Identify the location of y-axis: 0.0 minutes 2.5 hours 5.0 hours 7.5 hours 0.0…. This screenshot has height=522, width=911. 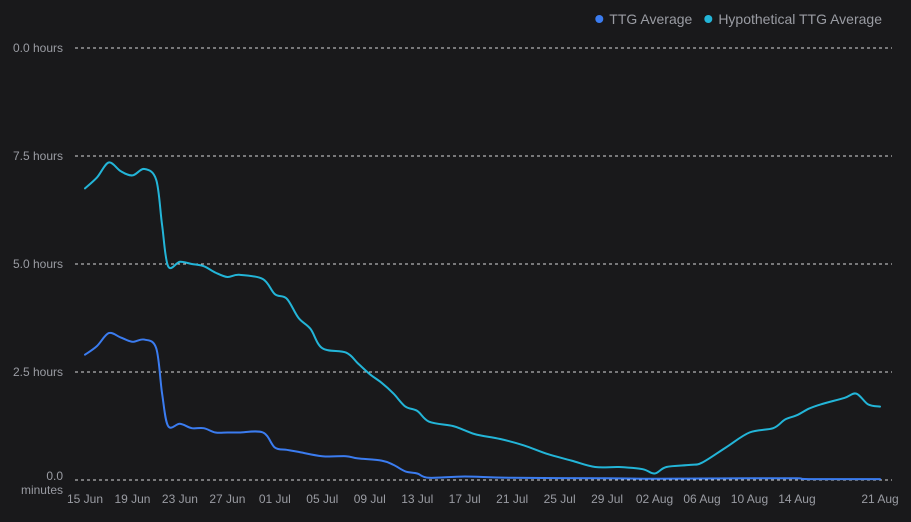
(38, 269).